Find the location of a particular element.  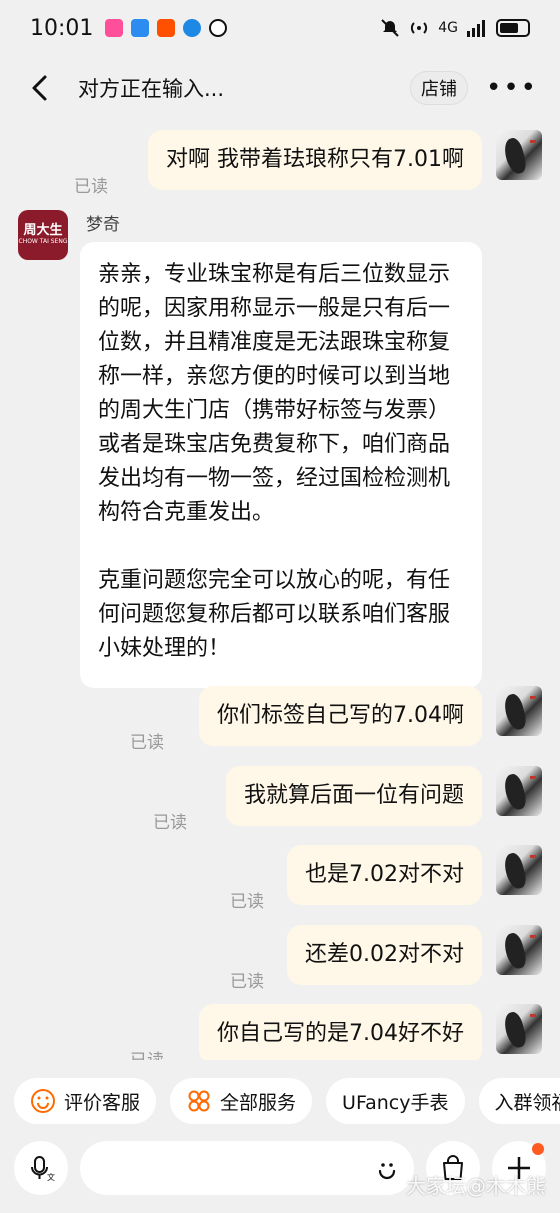

status-bar: 10:01 4G is located at coordinates (280, 28).